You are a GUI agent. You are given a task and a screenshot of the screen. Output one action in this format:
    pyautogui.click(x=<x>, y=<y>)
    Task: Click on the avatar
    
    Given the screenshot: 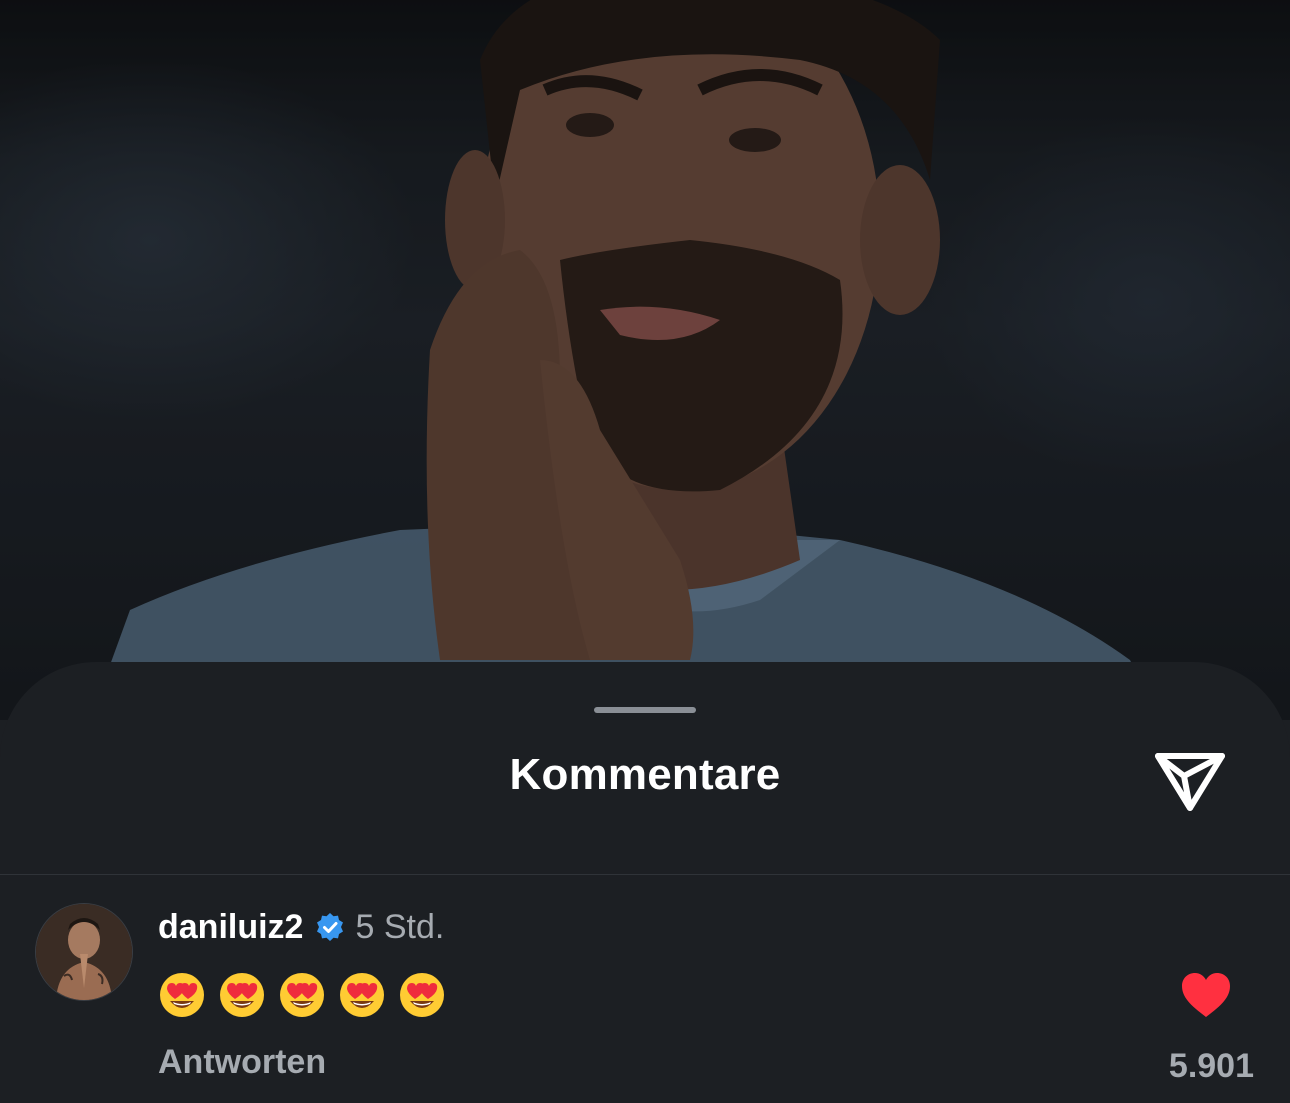 What is the action you would take?
    pyautogui.click(x=84, y=952)
    